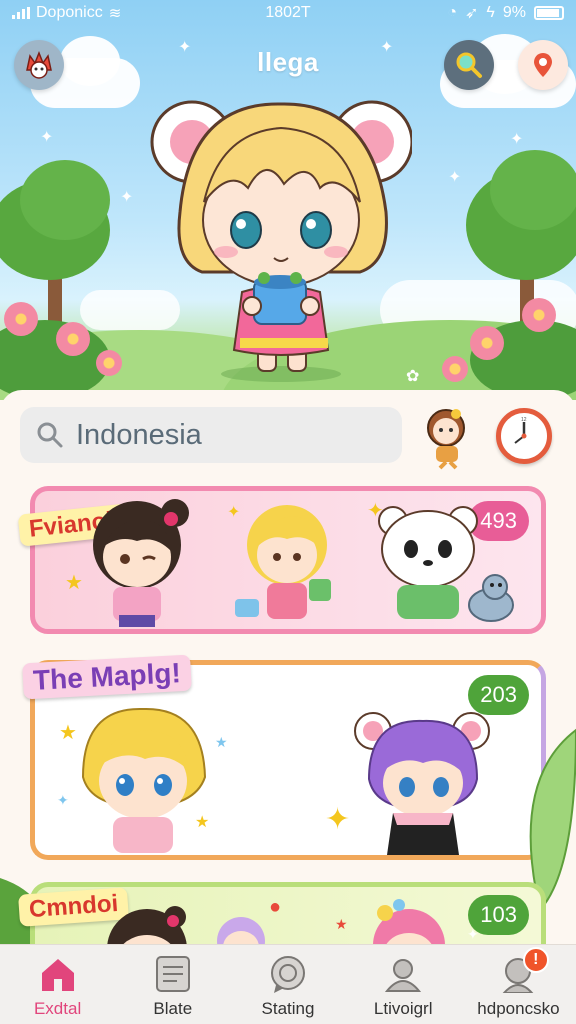 The image size is (576, 1024). Describe the element at coordinates (518, 1008) in the screenshot. I see `nav-label: hdponcsko` at that location.